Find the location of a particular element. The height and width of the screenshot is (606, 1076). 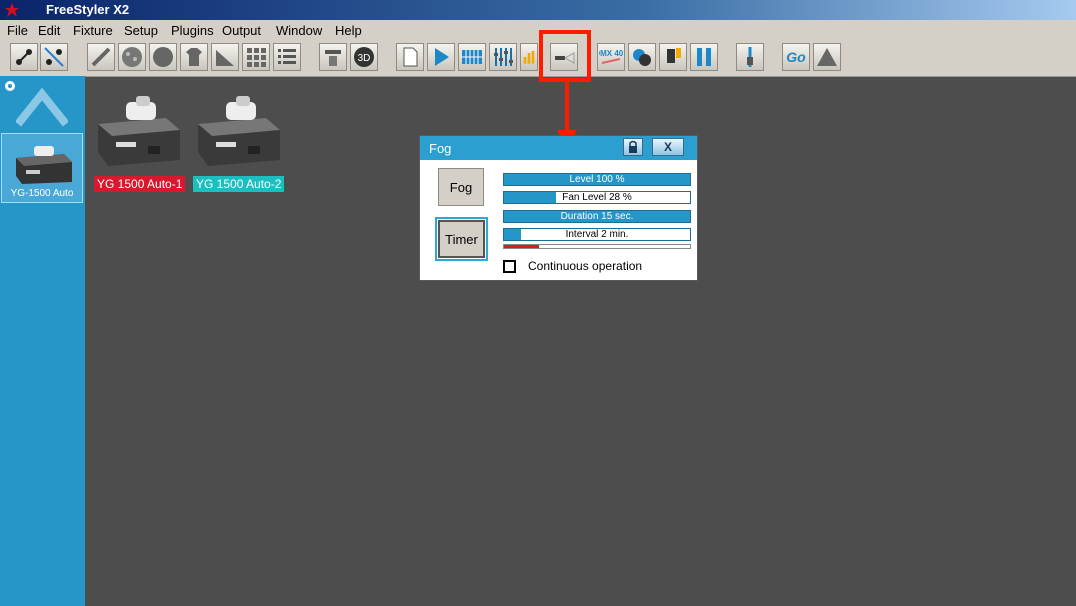

slider-button is located at coordinates (750, 57).